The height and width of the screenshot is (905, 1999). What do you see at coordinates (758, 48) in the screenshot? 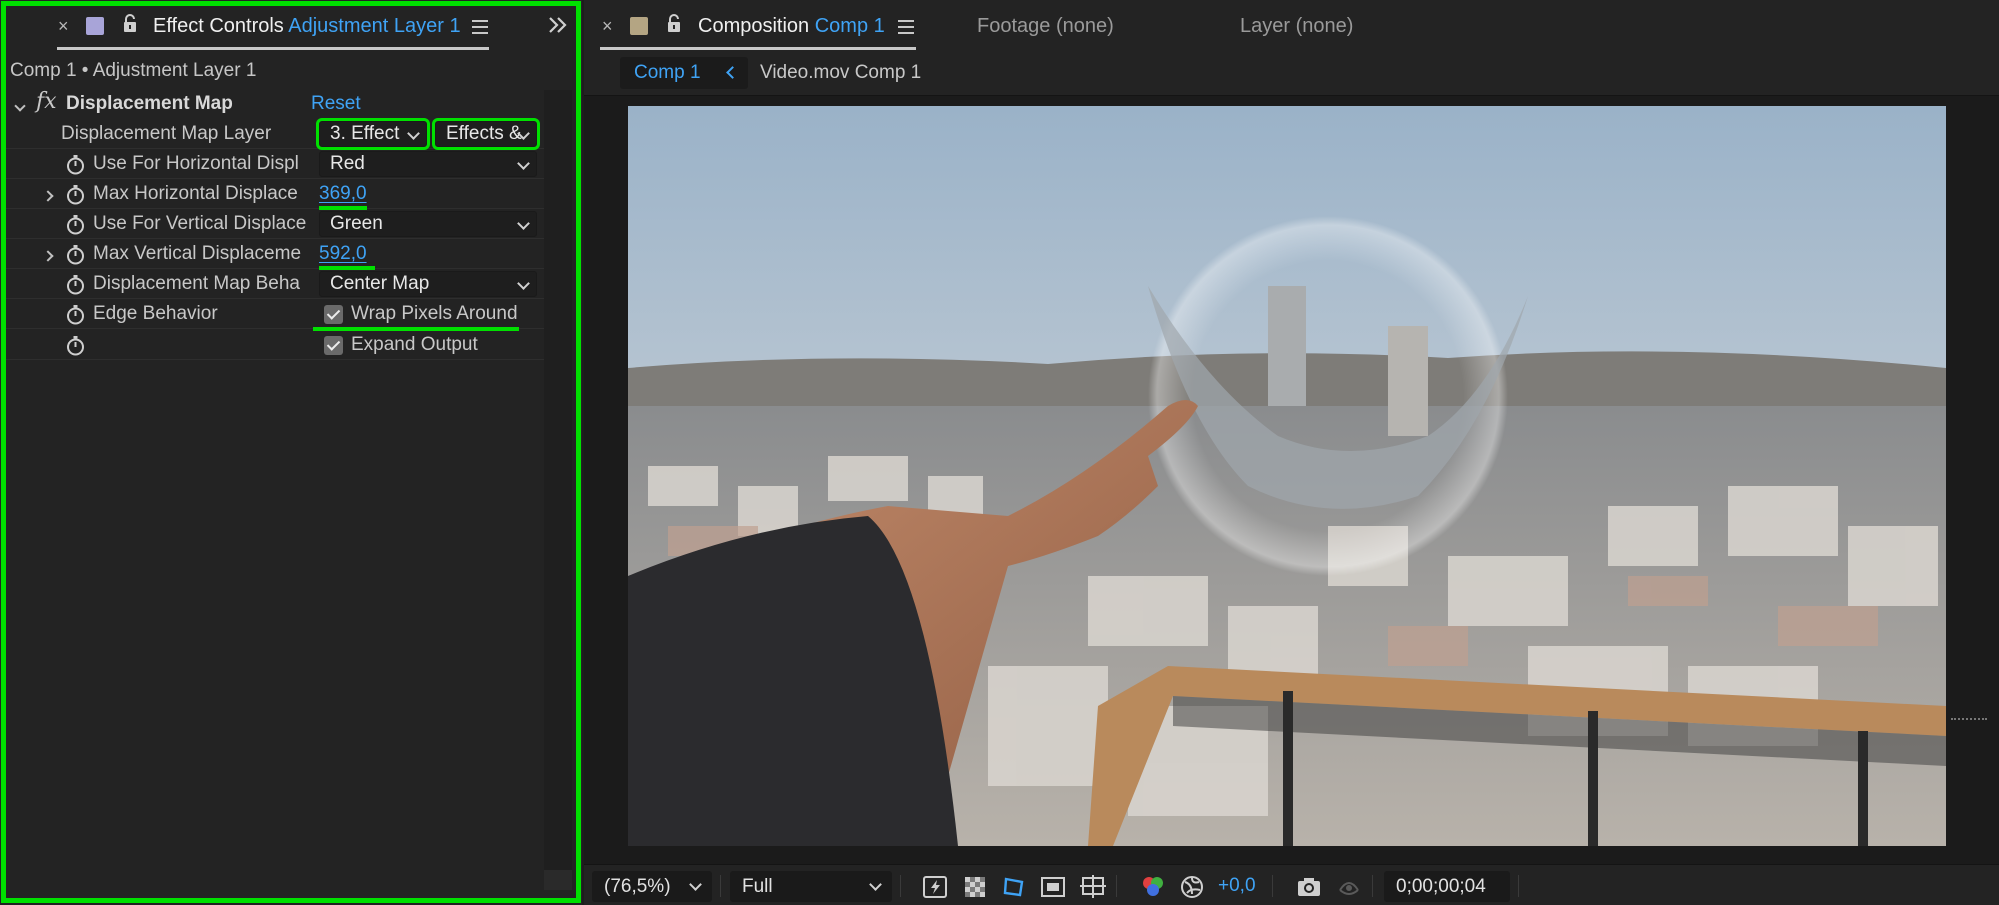
I see `tab-active-underline` at bounding box center [758, 48].